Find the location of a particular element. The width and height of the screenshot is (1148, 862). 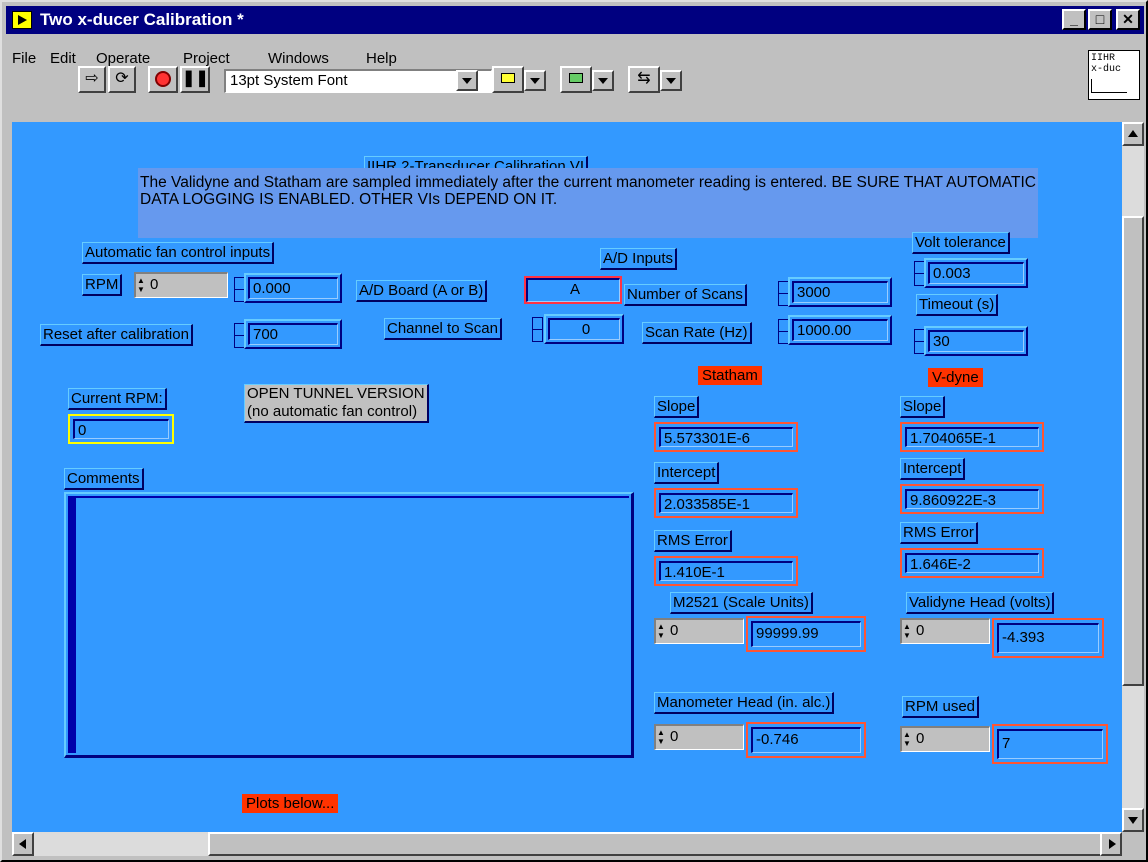

vi-connector-icon: IIHR x-duc is located at coordinates (1114, 75).